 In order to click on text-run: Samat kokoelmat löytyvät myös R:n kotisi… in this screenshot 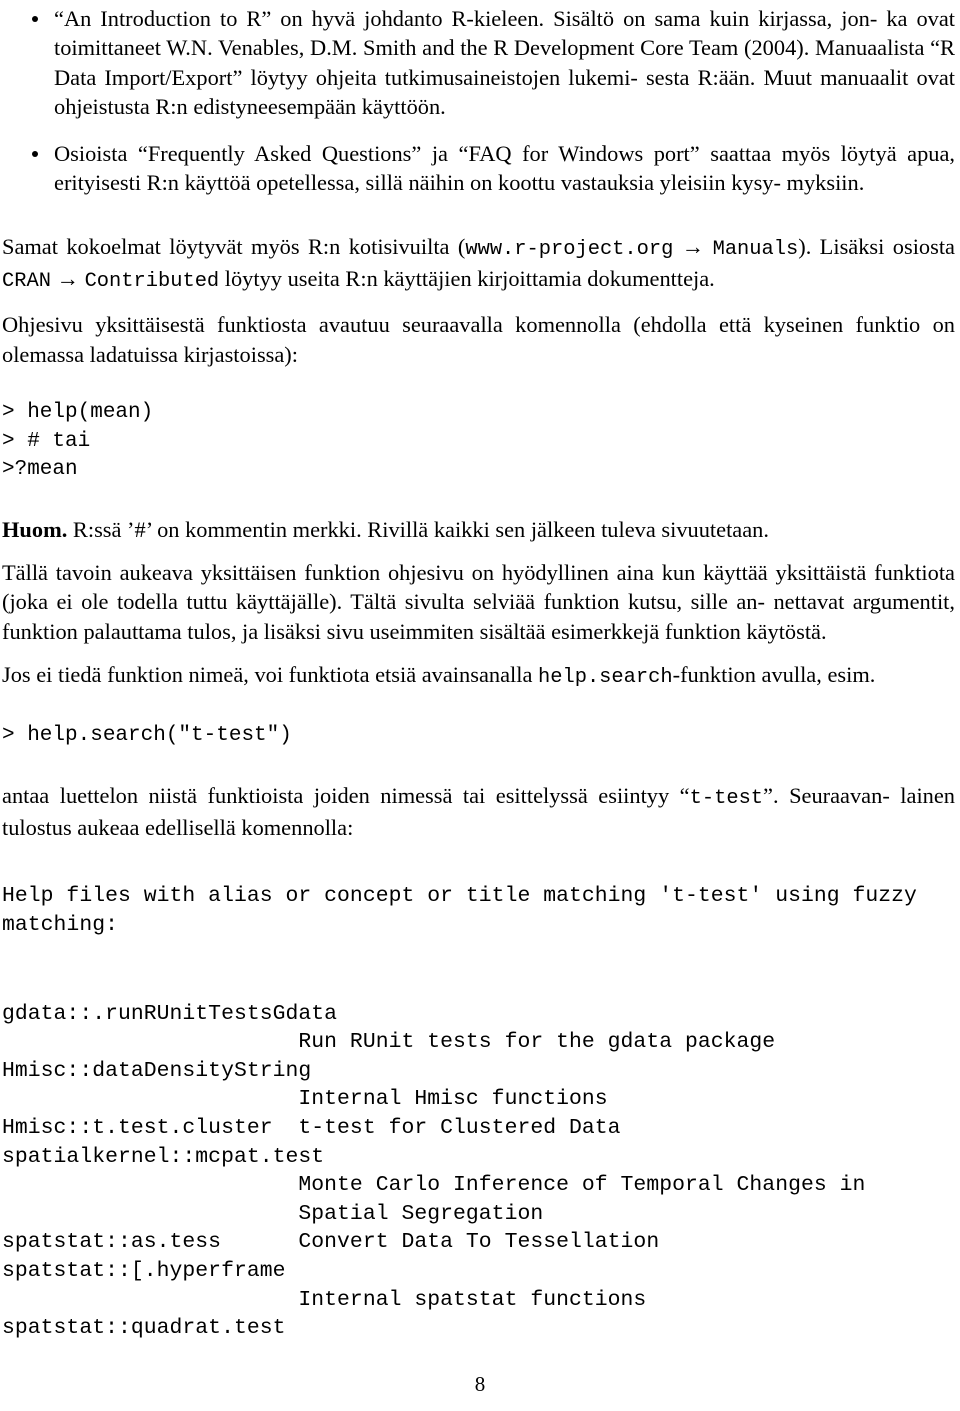, I will do `click(234, 246)`.